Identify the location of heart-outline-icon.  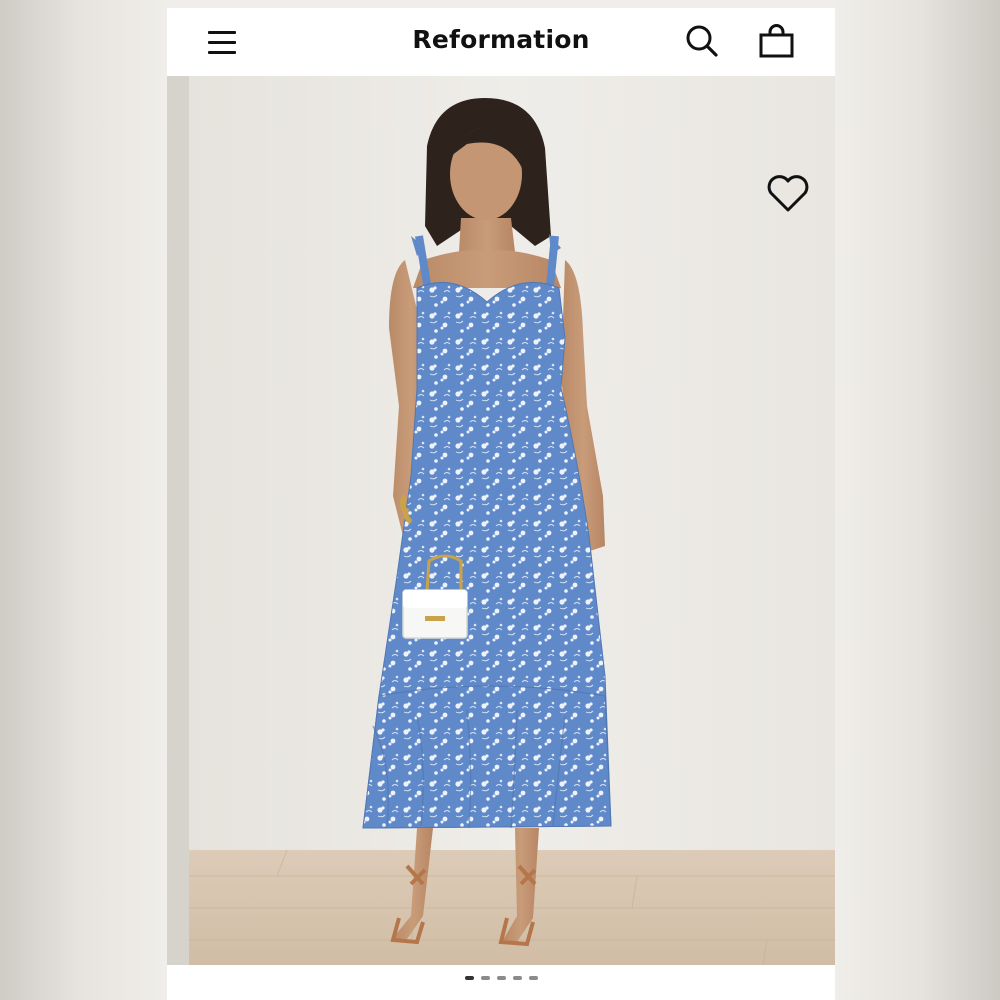
(788, 193).